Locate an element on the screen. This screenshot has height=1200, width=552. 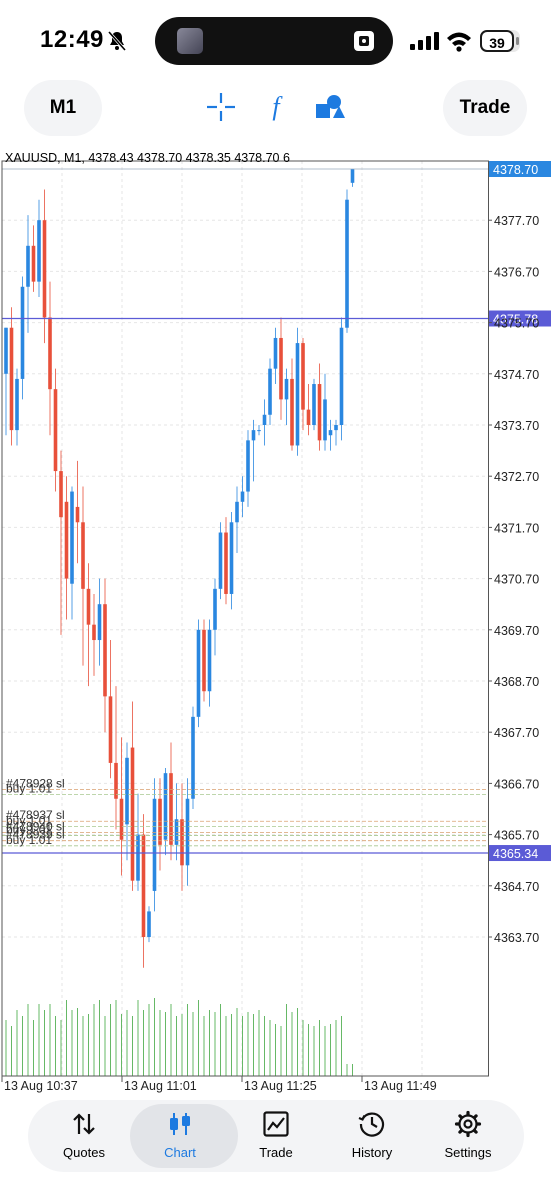
price-level-label: 4378.70 is located at coordinates (515, 170).